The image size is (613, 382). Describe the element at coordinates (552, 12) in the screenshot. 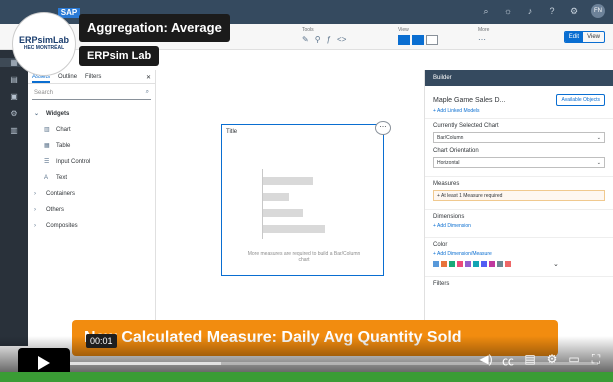

I see `help-icon: ?` at that location.